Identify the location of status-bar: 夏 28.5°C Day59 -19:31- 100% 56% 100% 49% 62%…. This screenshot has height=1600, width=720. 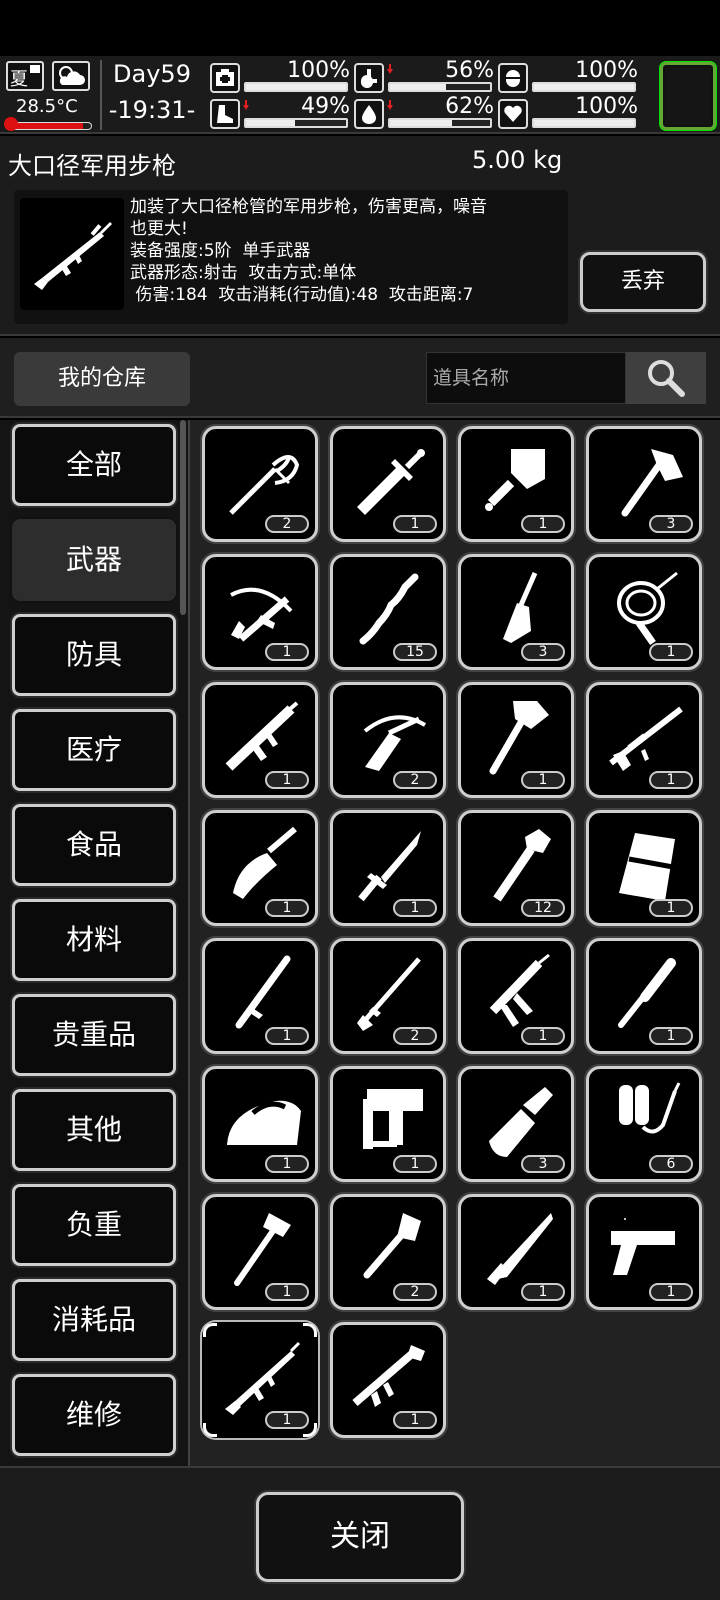
(360, 95).